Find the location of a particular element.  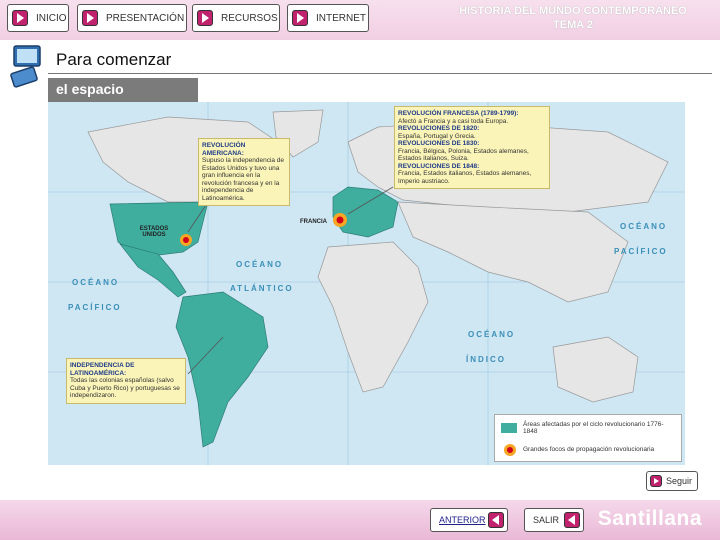

callout-title: REVOLUCIÓN FRANCESA (1789-1799): is located at coordinates (458, 113).